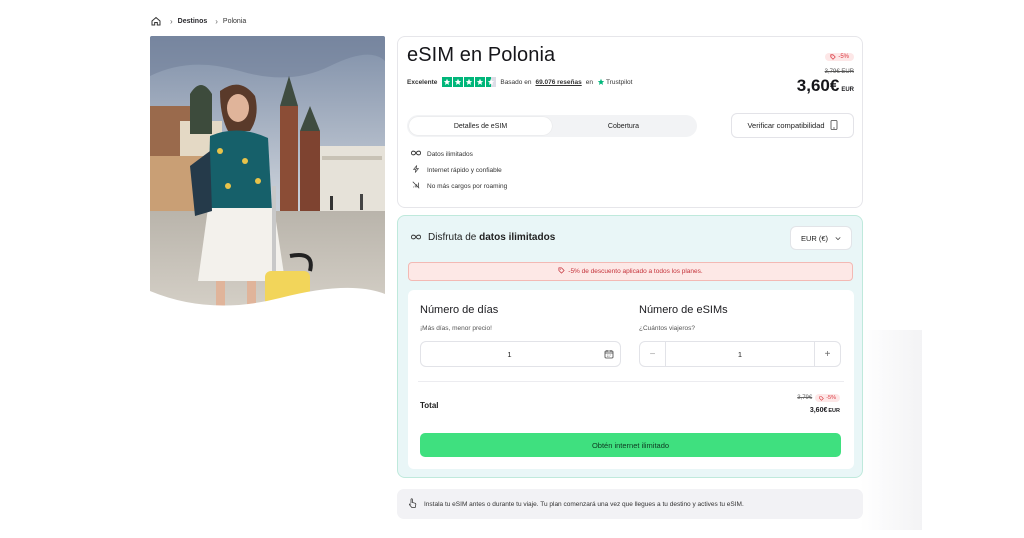 This screenshot has width=1024, height=538. I want to click on esims-subtitle: ¿Cuántos viajeros?, so click(667, 328).